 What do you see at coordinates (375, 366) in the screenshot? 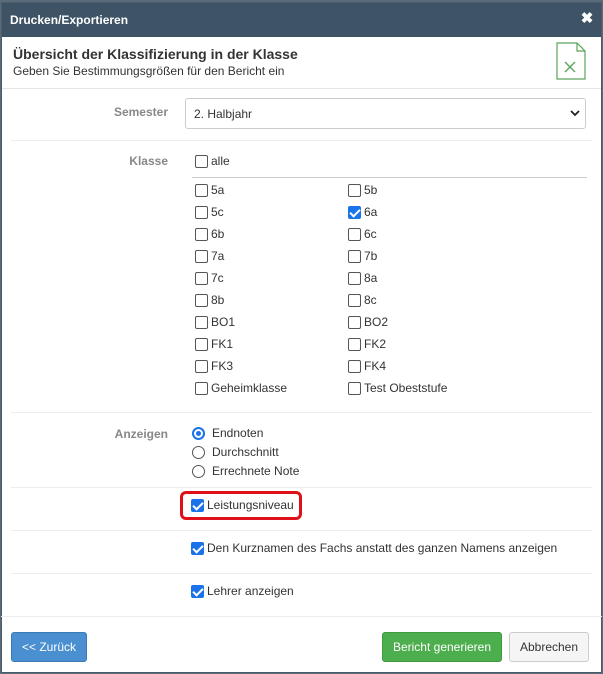
I see `checkbox-class-label: FK4` at bounding box center [375, 366].